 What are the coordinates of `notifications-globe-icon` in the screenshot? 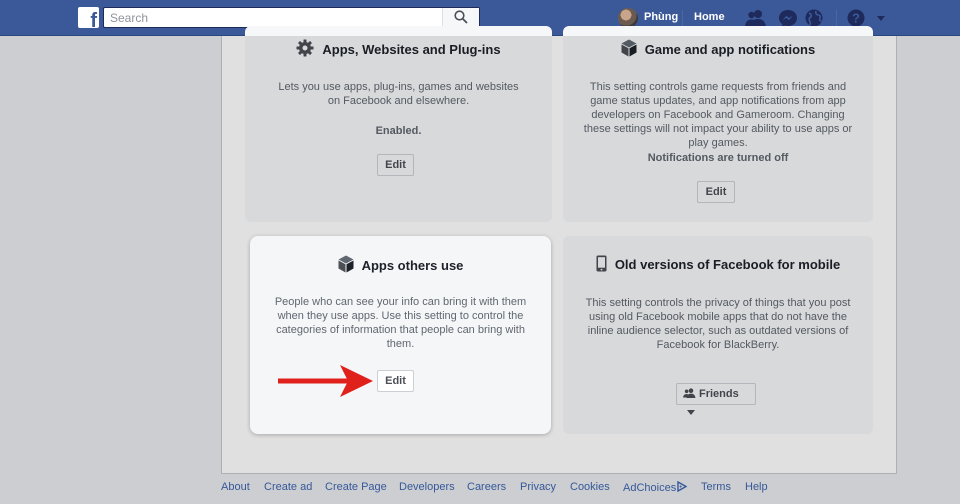 It's located at (814, 18).